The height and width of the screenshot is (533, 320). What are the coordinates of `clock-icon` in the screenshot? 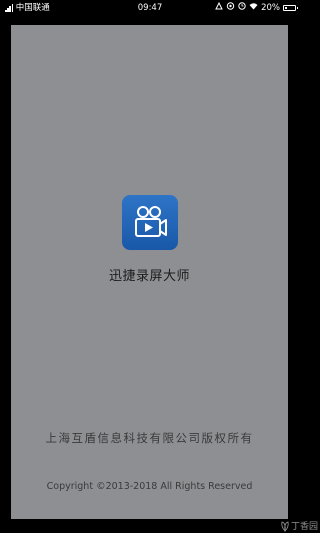 It's located at (242, 8).